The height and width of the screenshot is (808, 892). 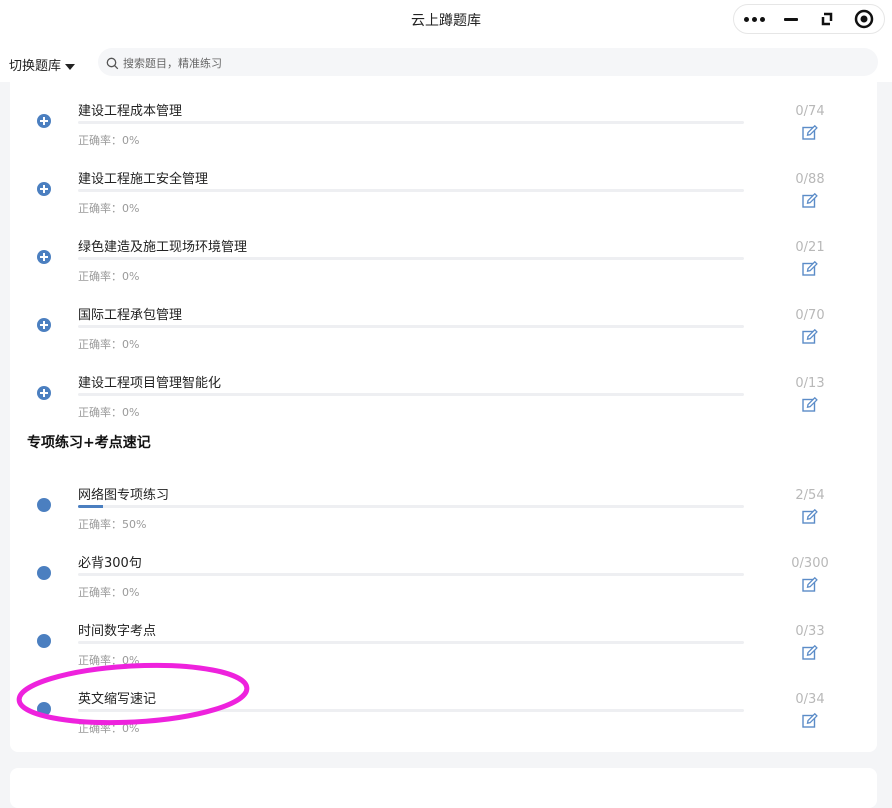 What do you see at coordinates (130, 315) in the screenshot?
I see `chapter-name: 国际工程承包管理` at bounding box center [130, 315].